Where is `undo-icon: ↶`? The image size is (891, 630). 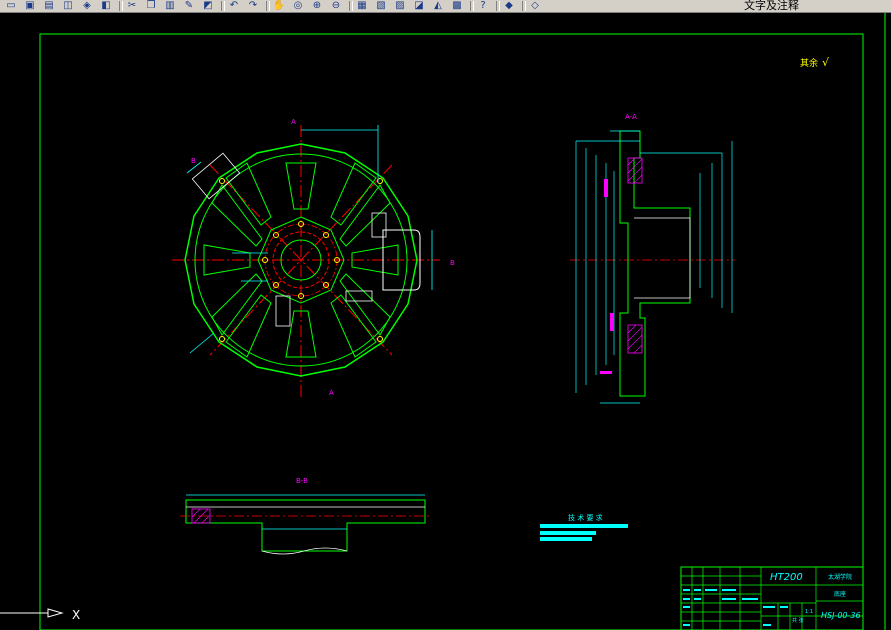 undo-icon: ↶ is located at coordinates (234, 5).